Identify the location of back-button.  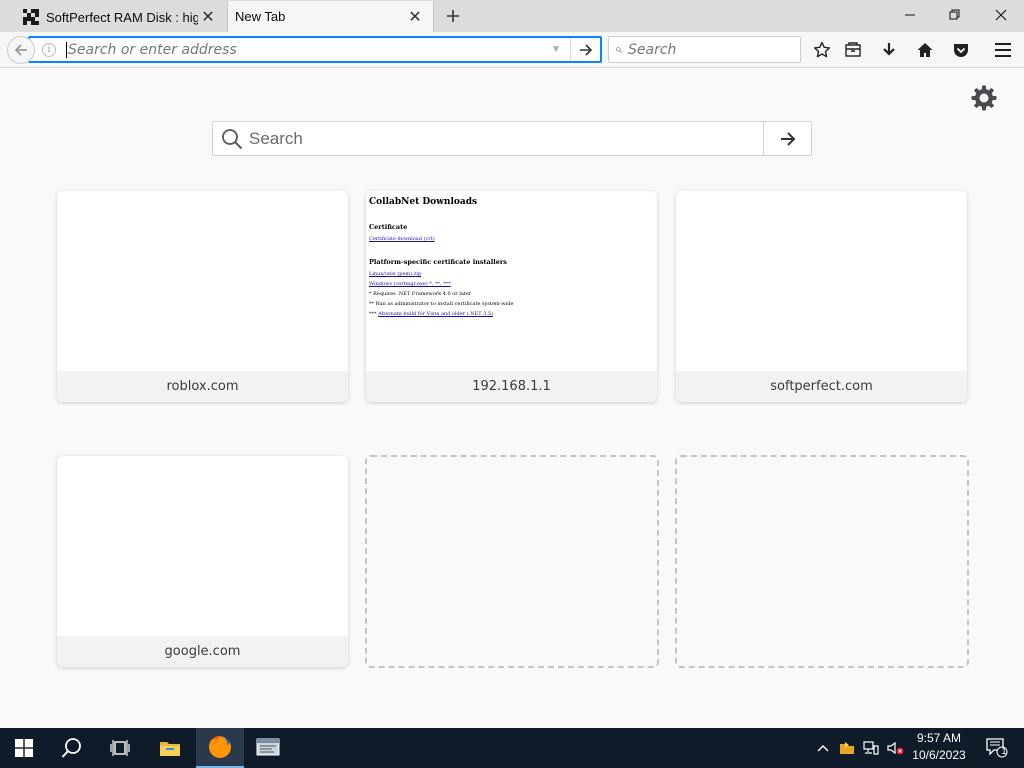
(21, 50).